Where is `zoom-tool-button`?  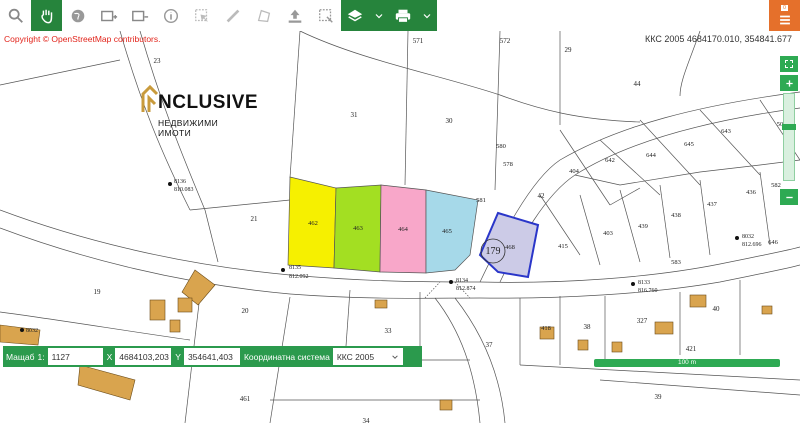 zoom-tool-button is located at coordinates (15, 15).